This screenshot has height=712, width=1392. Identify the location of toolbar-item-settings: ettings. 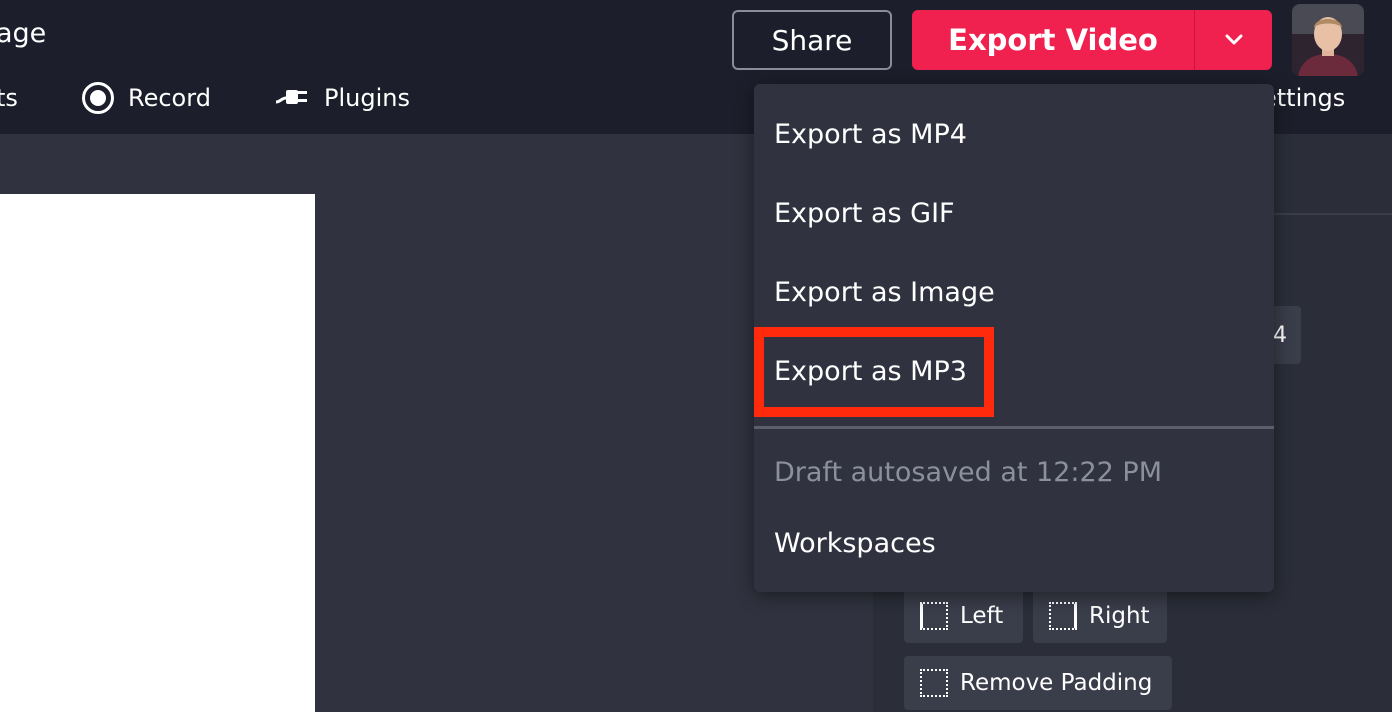
(1303, 98).